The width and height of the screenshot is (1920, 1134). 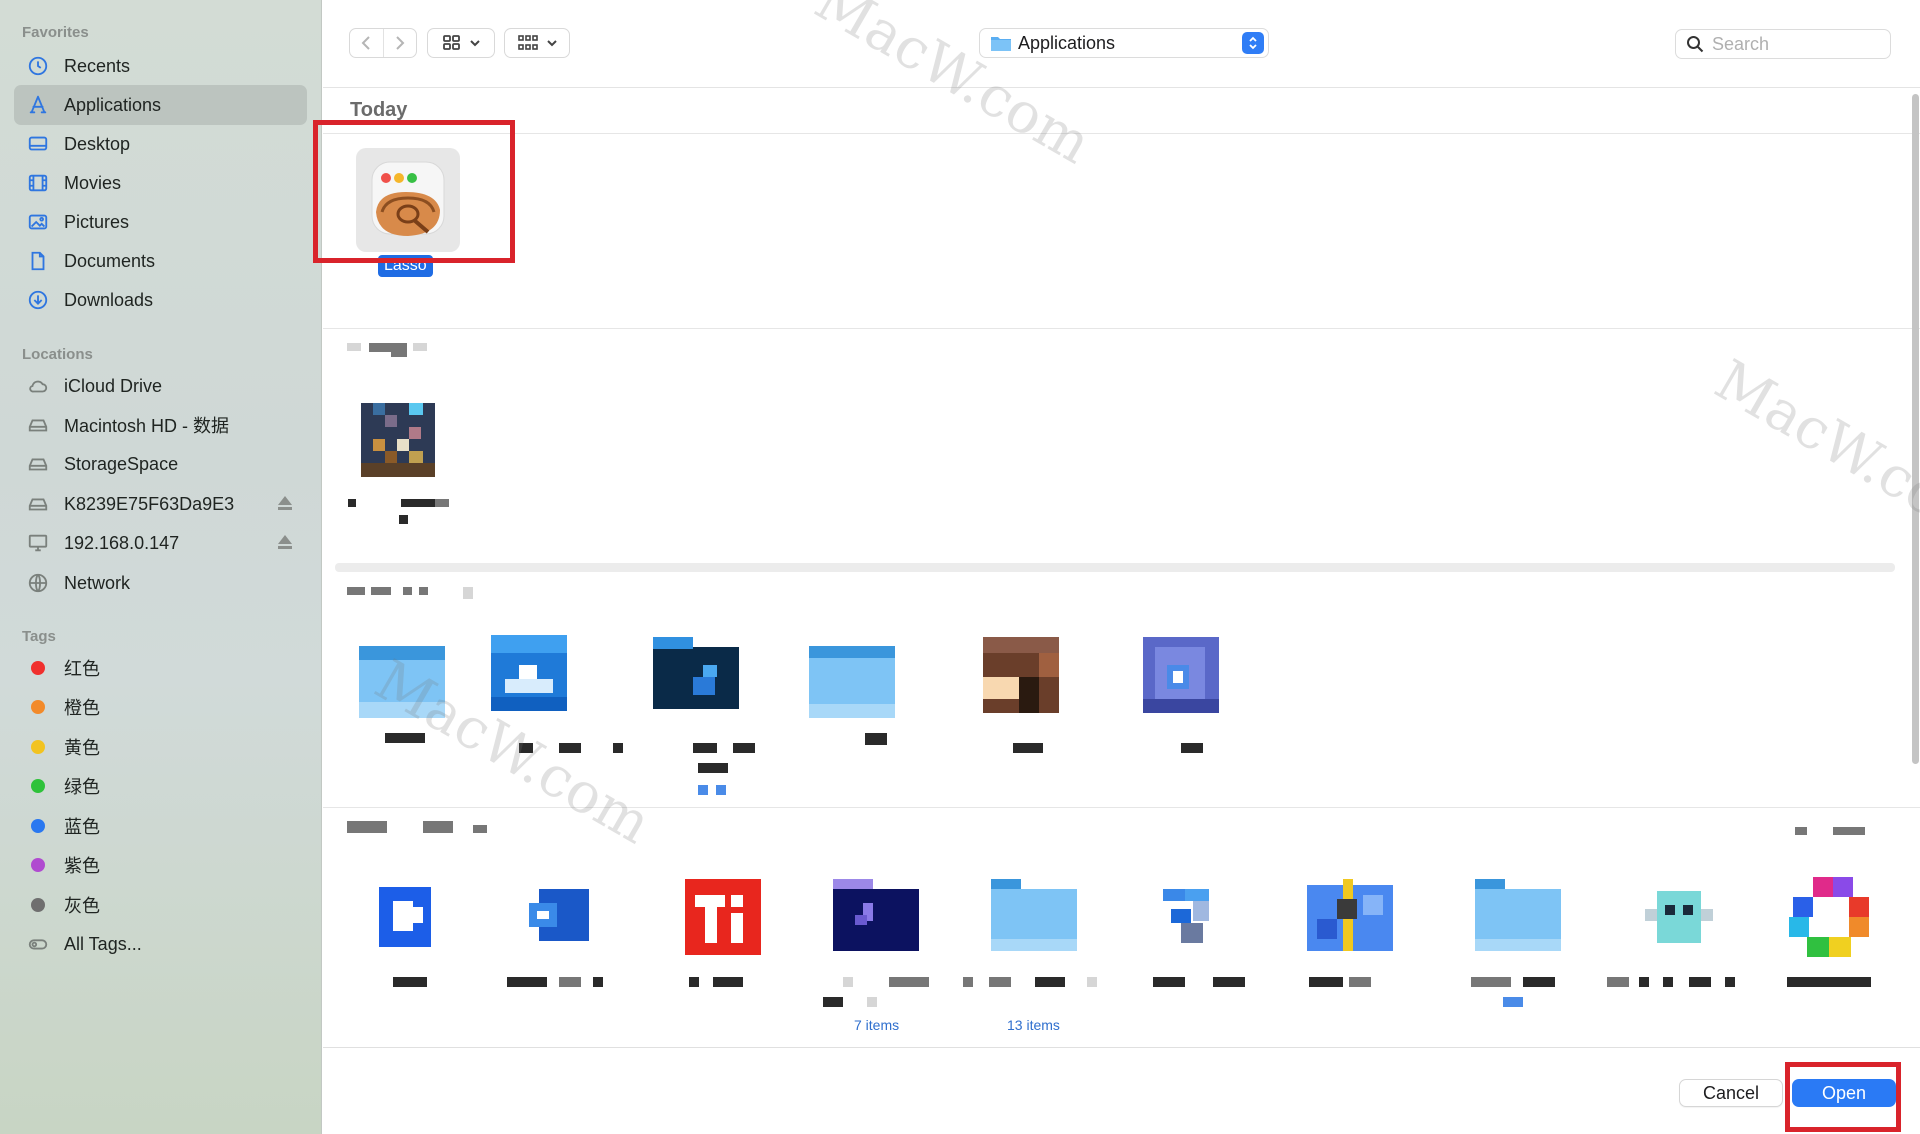 What do you see at coordinates (1115, 567) in the screenshot?
I see `horizontal-scrollbar` at bounding box center [1115, 567].